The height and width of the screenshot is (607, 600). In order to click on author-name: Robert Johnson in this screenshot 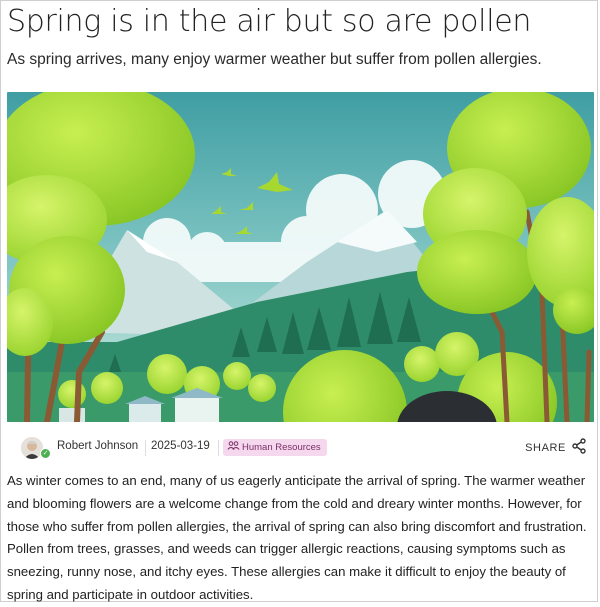, I will do `click(97, 446)`.